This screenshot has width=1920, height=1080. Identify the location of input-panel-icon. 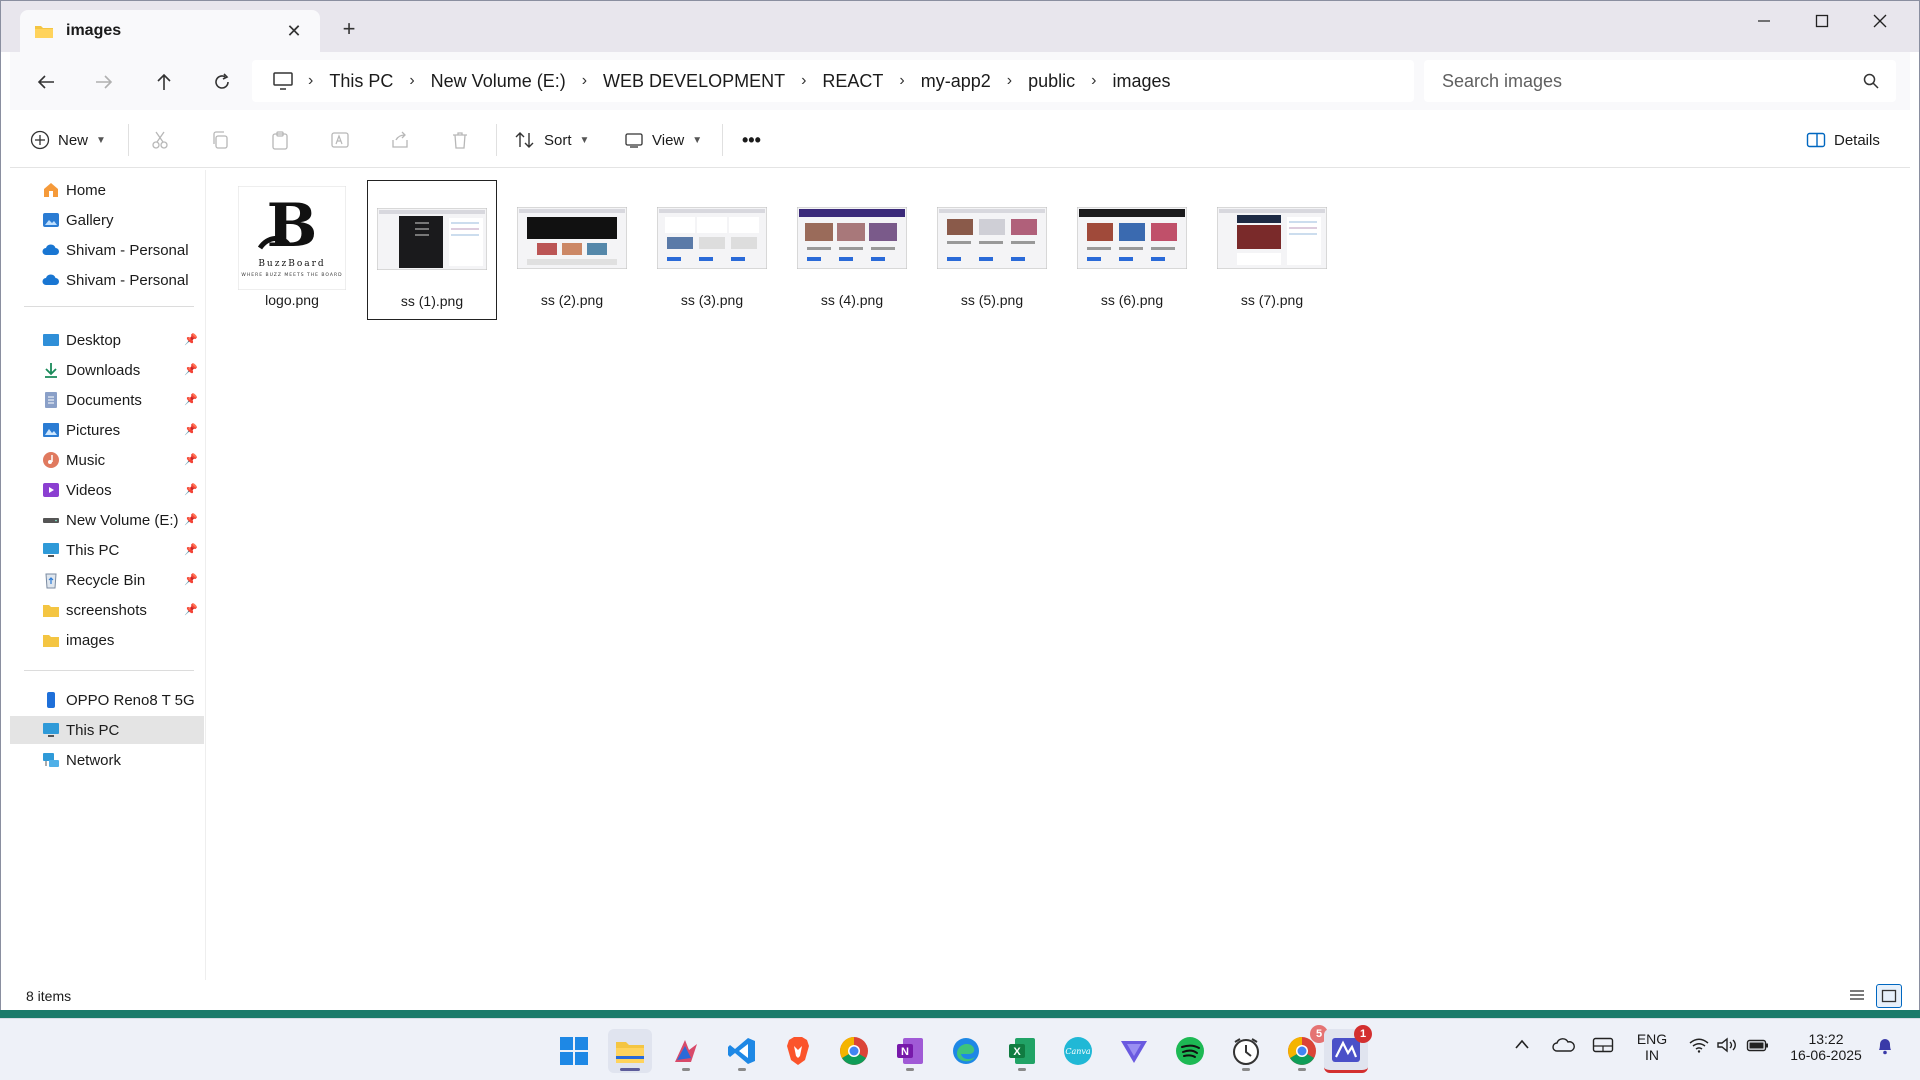
(1603, 1046).